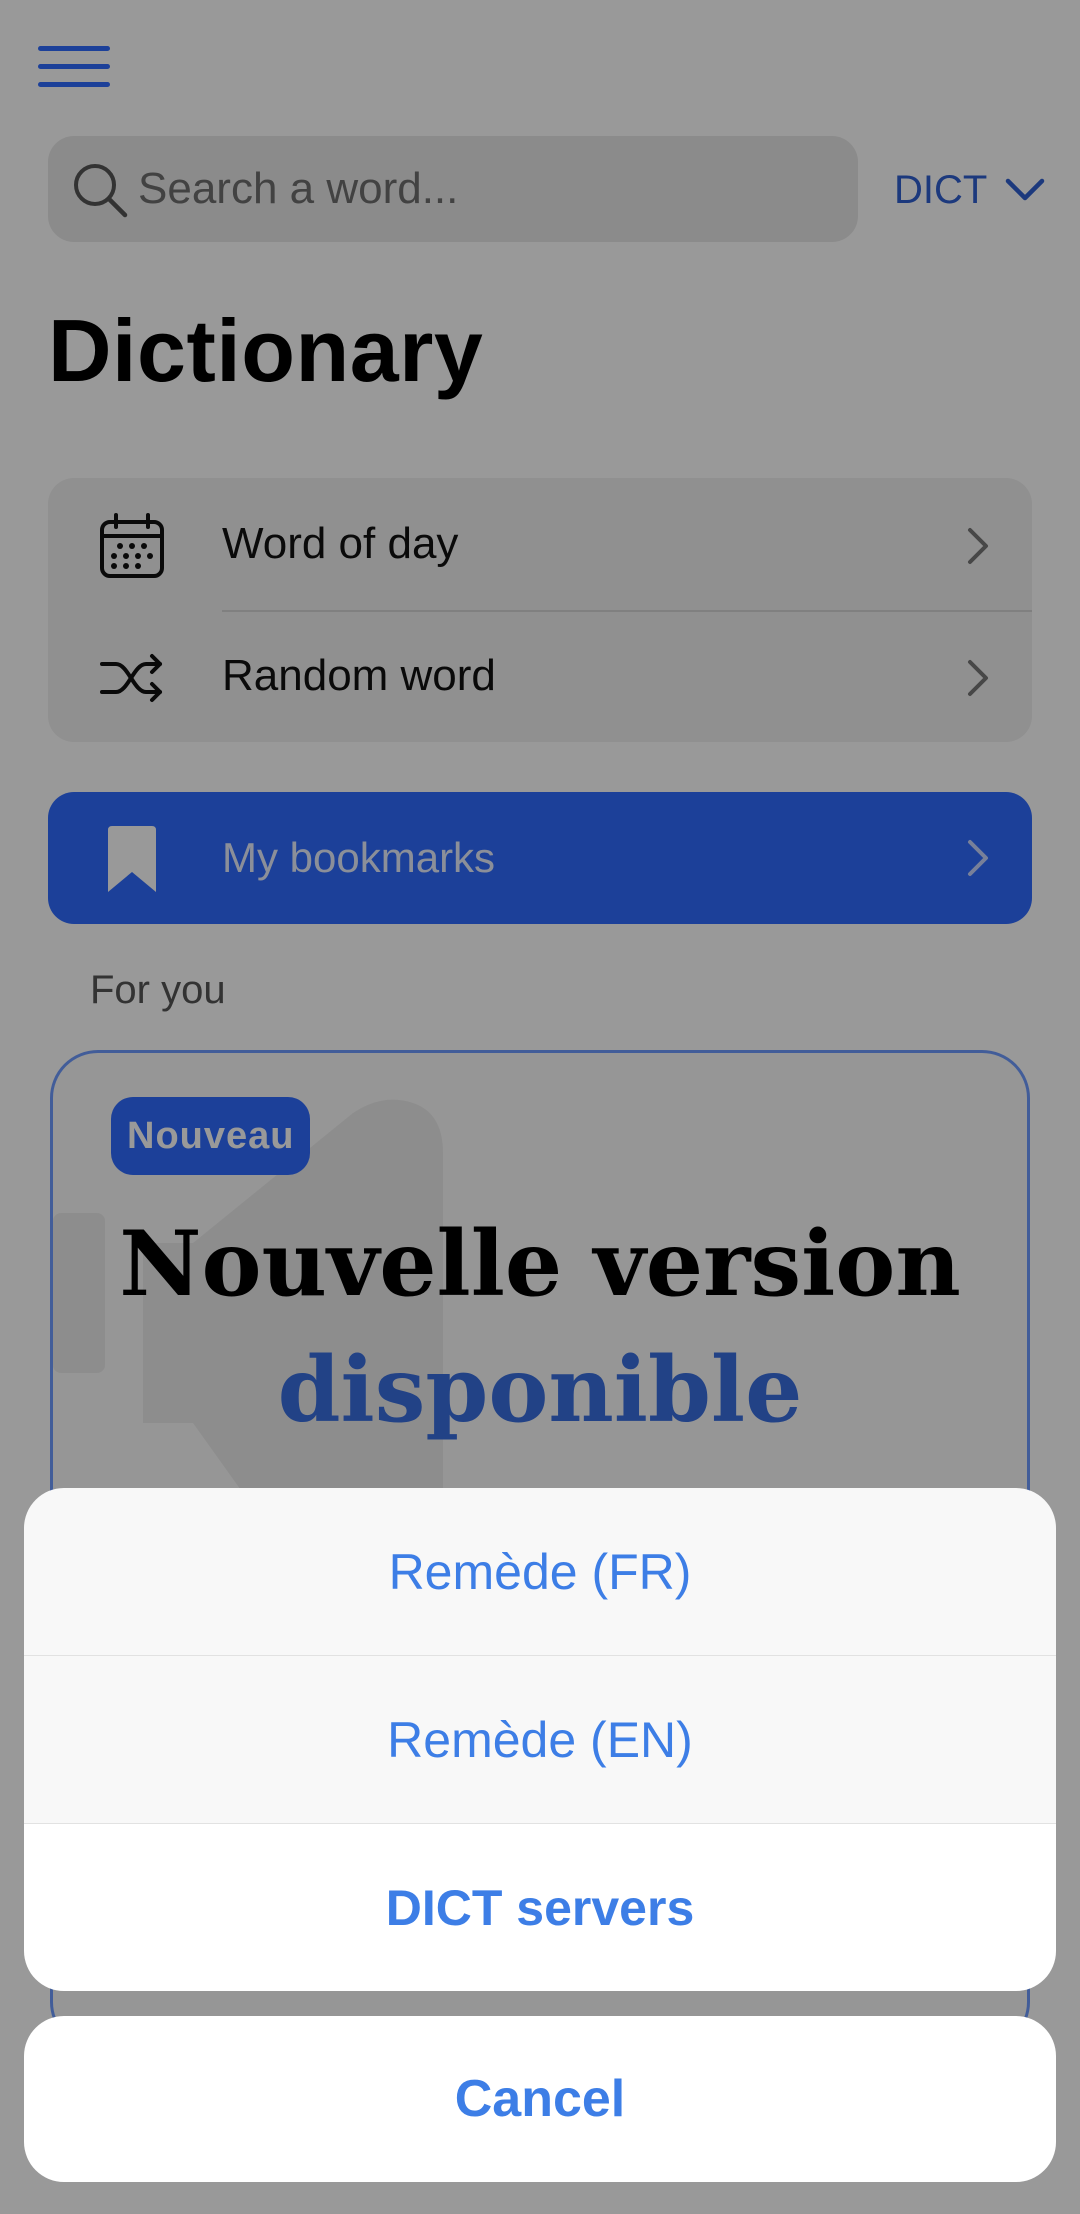 The width and height of the screenshot is (1080, 2214). I want to click on cancel-button: Cancel, so click(540, 2099).